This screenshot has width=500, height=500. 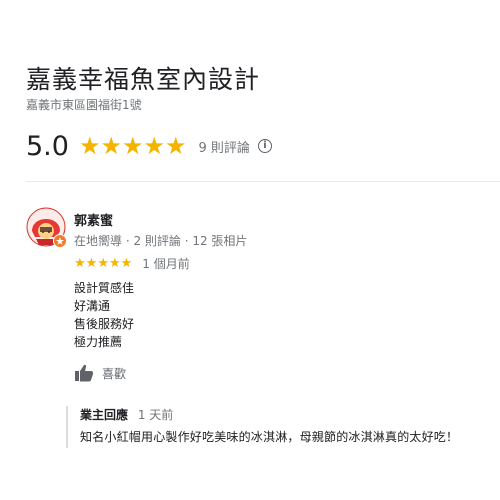 I want to click on review-stars: ★ ★ ★ ★ ★, so click(x=103, y=263).